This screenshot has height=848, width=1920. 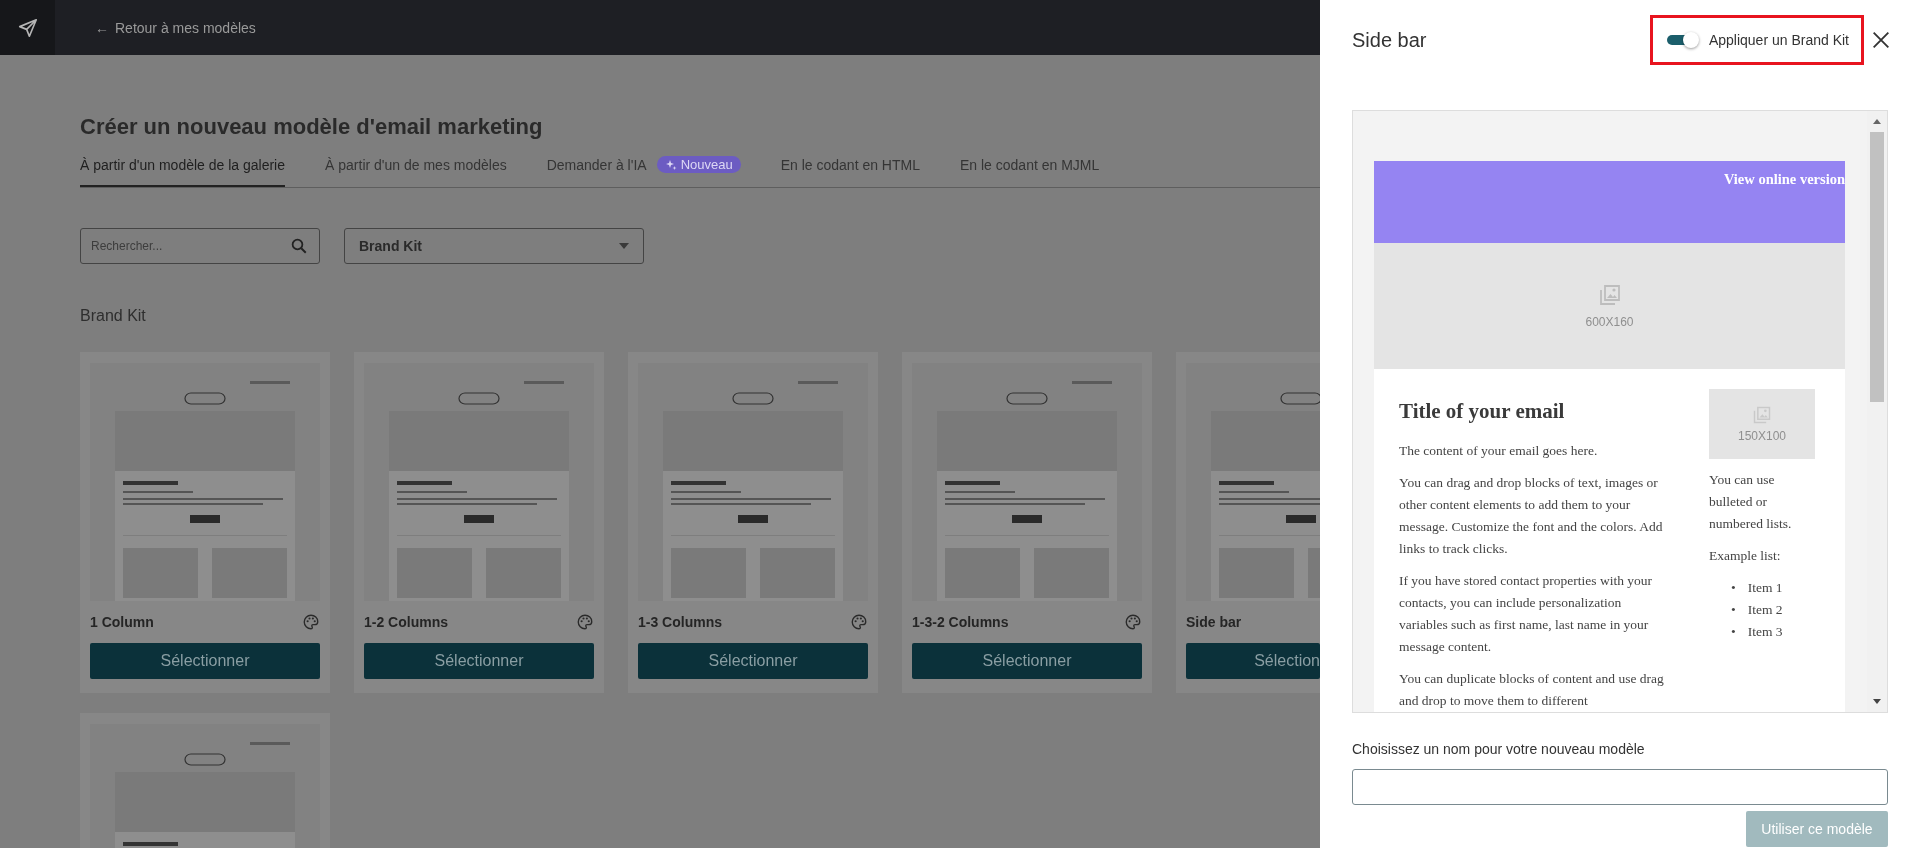 What do you see at coordinates (1881, 40) in the screenshot?
I see `close-icon` at bounding box center [1881, 40].